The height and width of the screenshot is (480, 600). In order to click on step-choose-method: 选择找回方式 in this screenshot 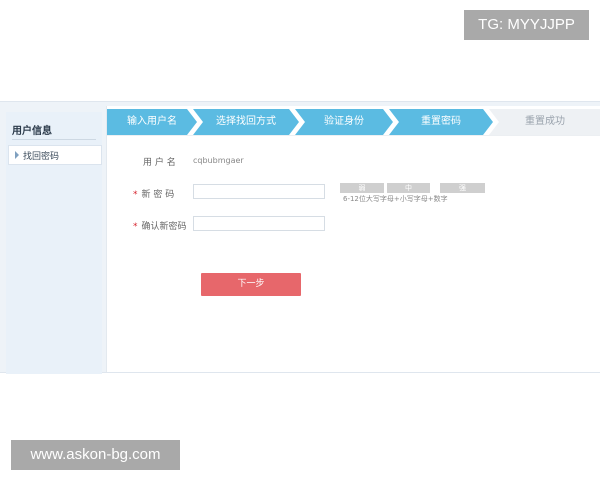, I will do `click(246, 122)`.